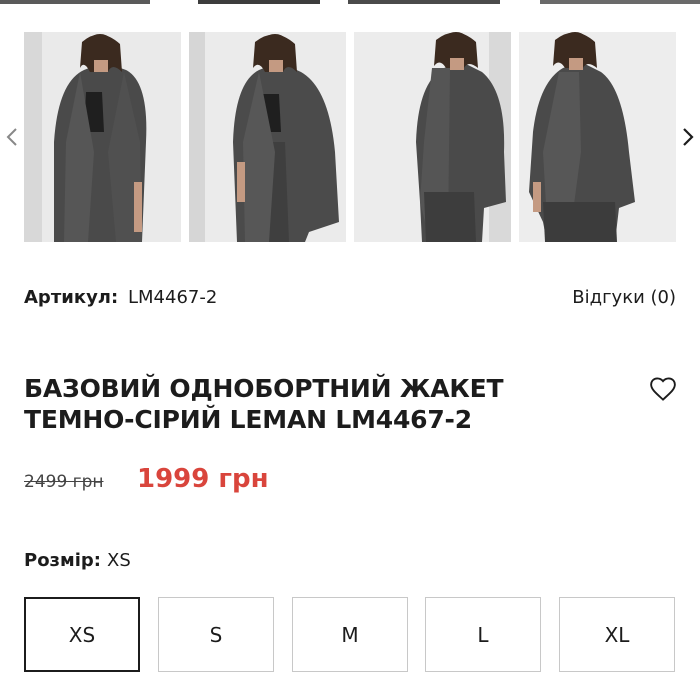  What do you see at coordinates (264, 388) in the screenshot?
I see `product-title-line: БАЗОВИЙ ОДНОБОРТНИЙ ЖАКЕТ` at bounding box center [264, 388].